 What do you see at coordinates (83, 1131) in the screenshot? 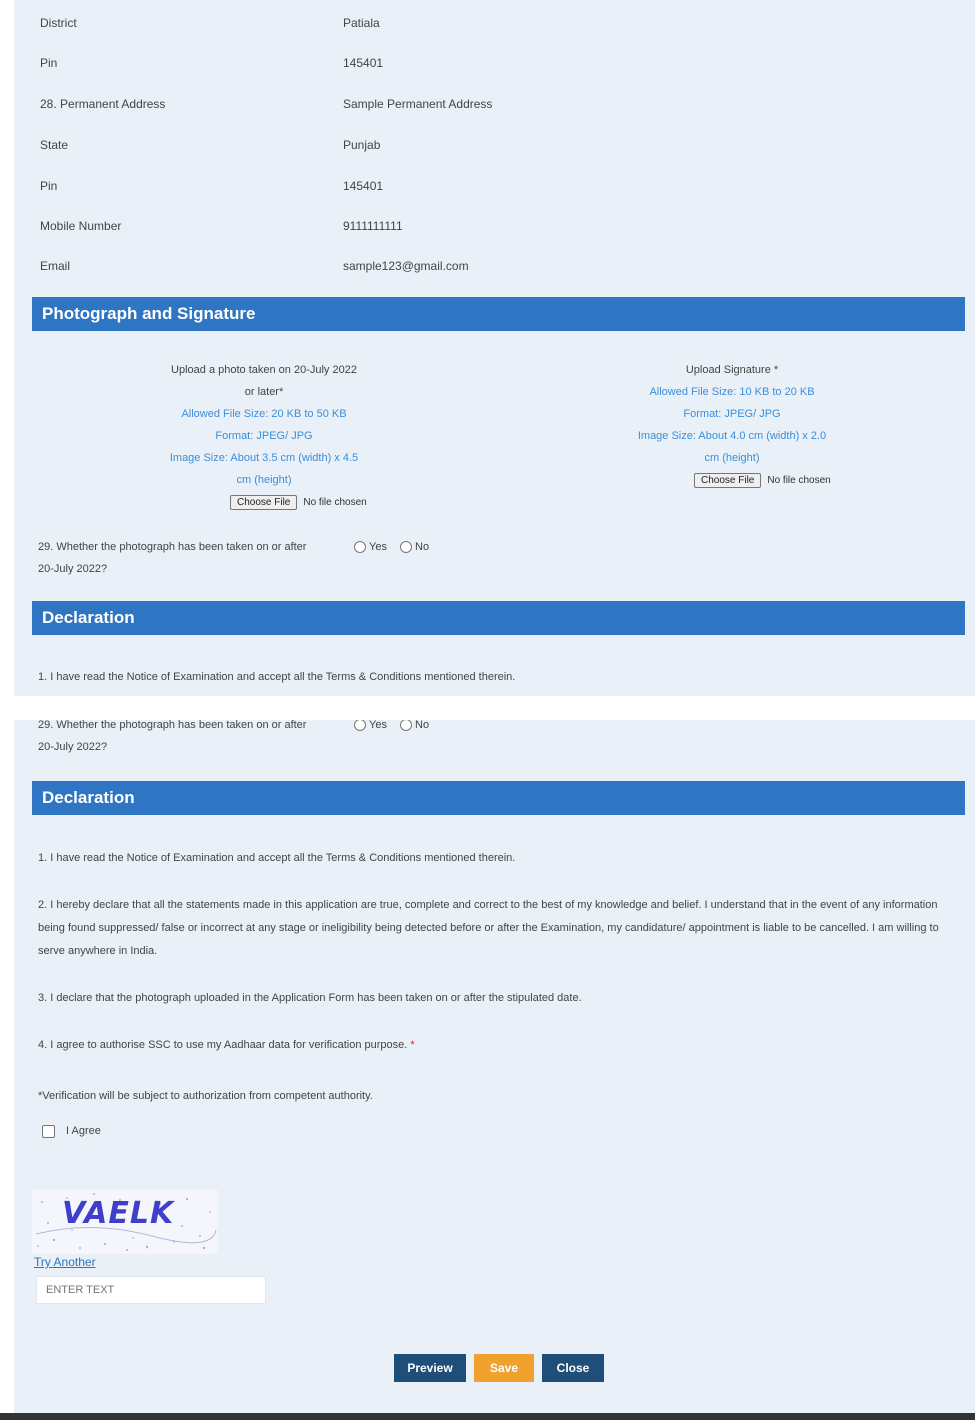
I see `agree-label: I Agree` at bounding box center [83, 1131].